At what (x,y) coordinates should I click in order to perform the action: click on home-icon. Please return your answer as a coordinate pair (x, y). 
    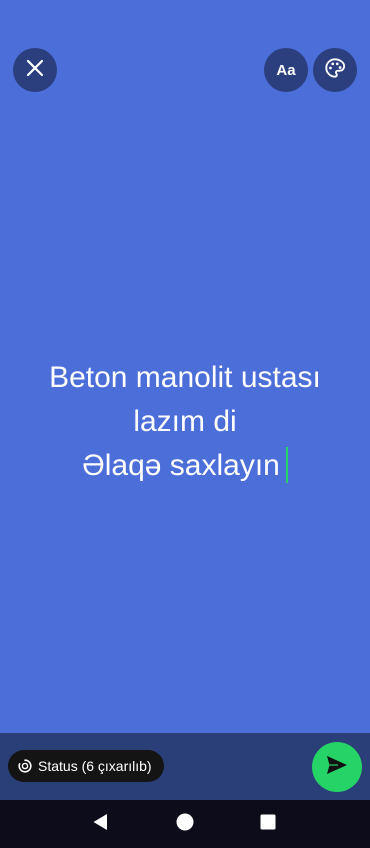
    Looking at the image, I should click on (185, 824).